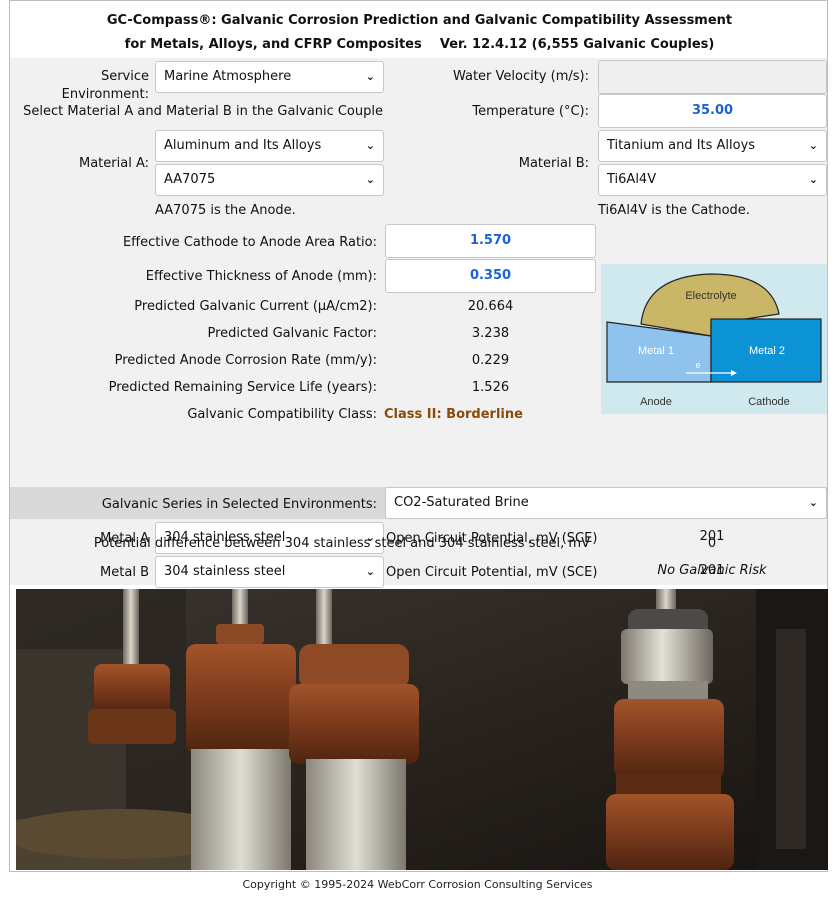 The width and height of the screenshot is (835, 898). I want to click on service-env-value: Marine Atmosphere, so click(228, 76).